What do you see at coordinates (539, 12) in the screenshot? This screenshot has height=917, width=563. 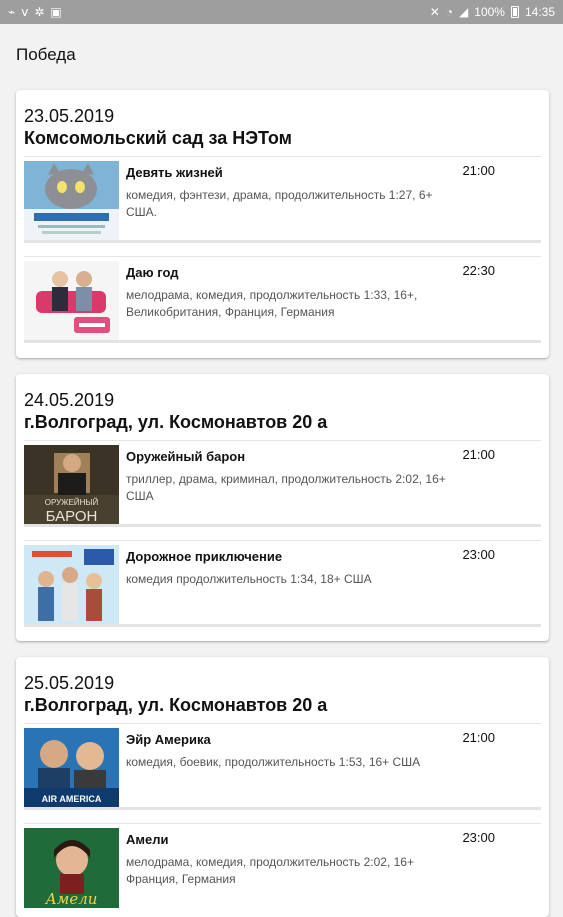 I see `clock: 14:35` at bounding box center [539, 12].